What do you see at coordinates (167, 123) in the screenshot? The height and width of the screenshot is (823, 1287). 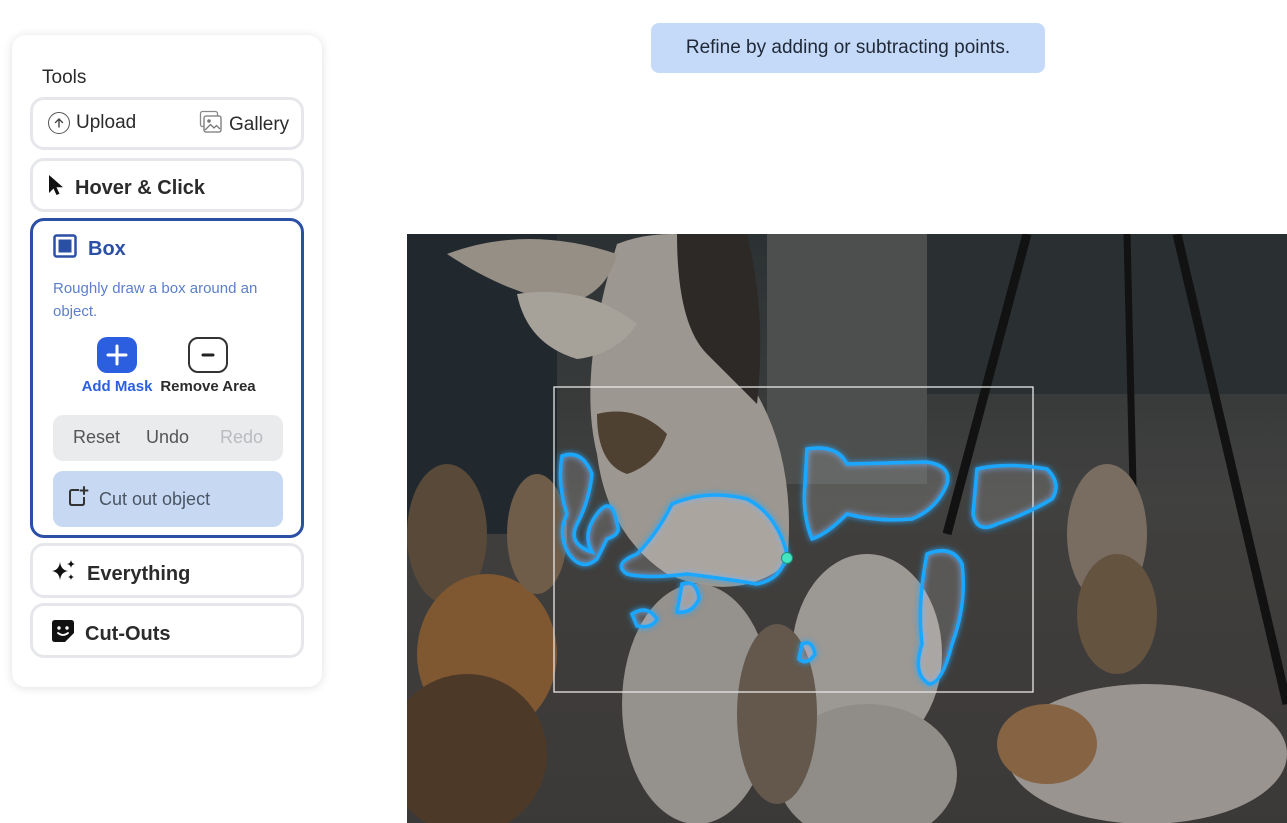 I see `upload-gallery-card: Upload Gallery` at bounding box center [167, 123].